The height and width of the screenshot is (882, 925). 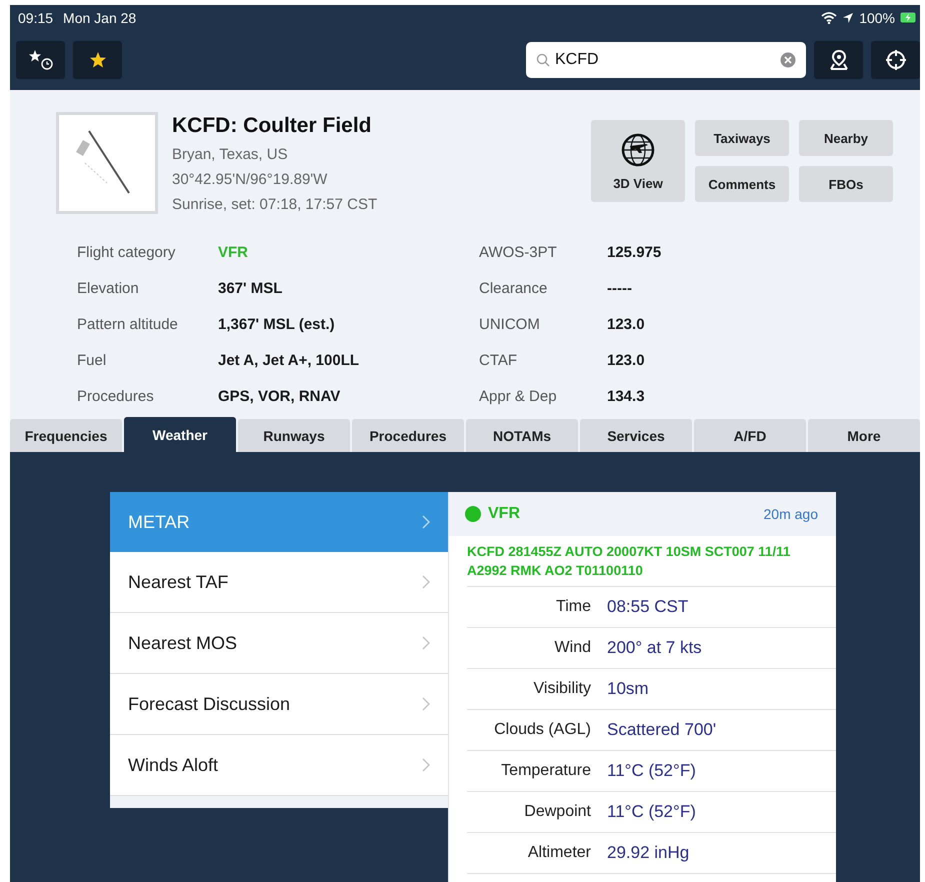 What do you see at coordinates (518, 253) in the screenshot?
I see `detail-label: AWOS-3PT` at bounding box center [518, 253].